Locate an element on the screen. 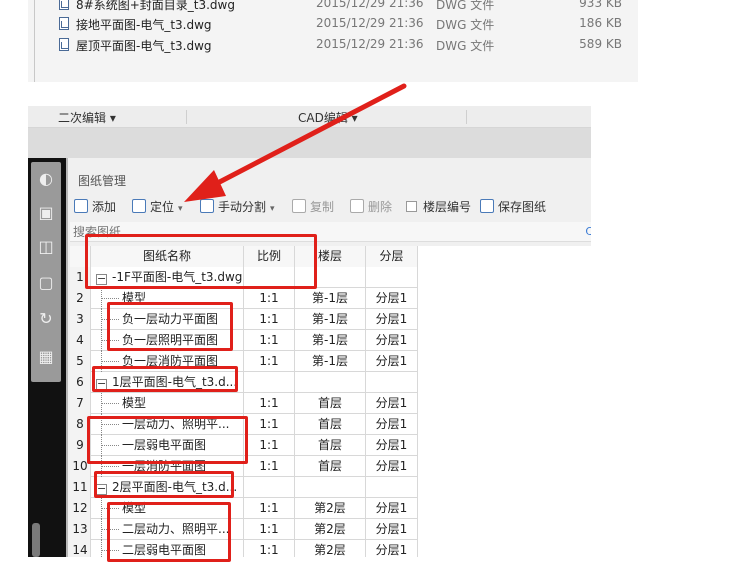 The height and width of the screenshot is (562, 730). annotation-arrow is located at coordinates (295, 142).